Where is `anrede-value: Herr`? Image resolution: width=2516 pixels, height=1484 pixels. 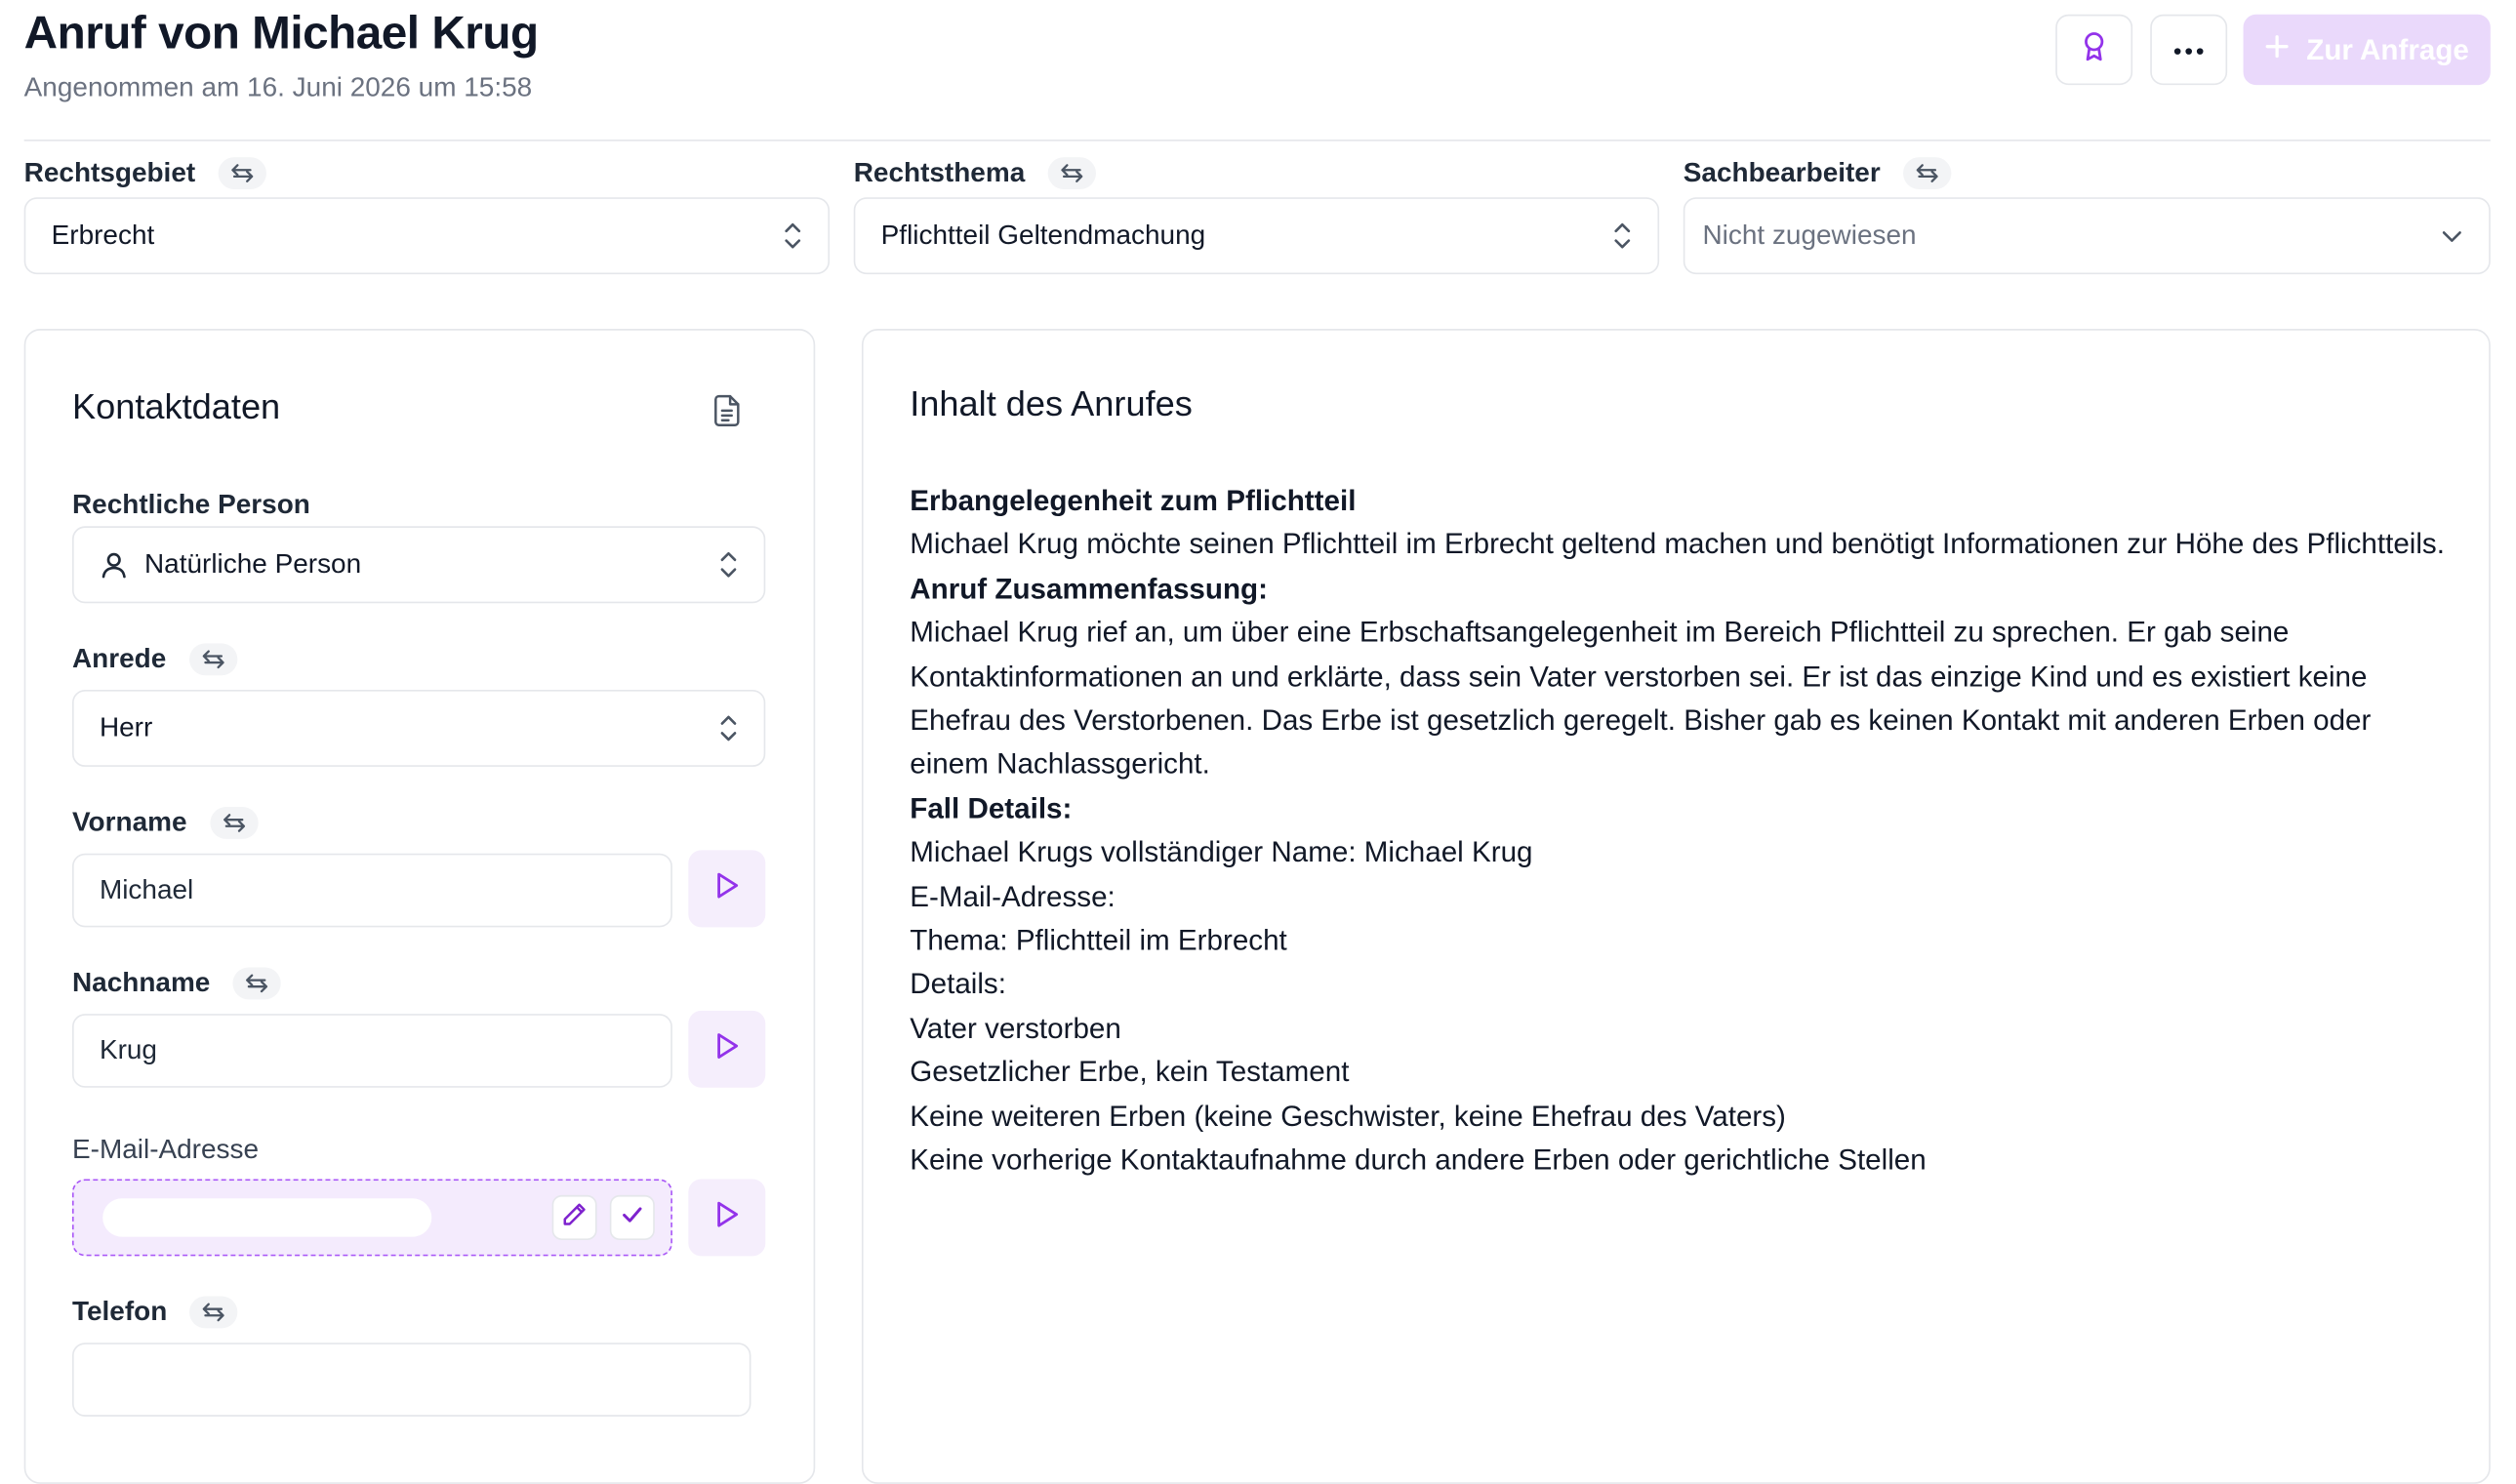 anrede-value: Herr is located at coordinates (126, 727).